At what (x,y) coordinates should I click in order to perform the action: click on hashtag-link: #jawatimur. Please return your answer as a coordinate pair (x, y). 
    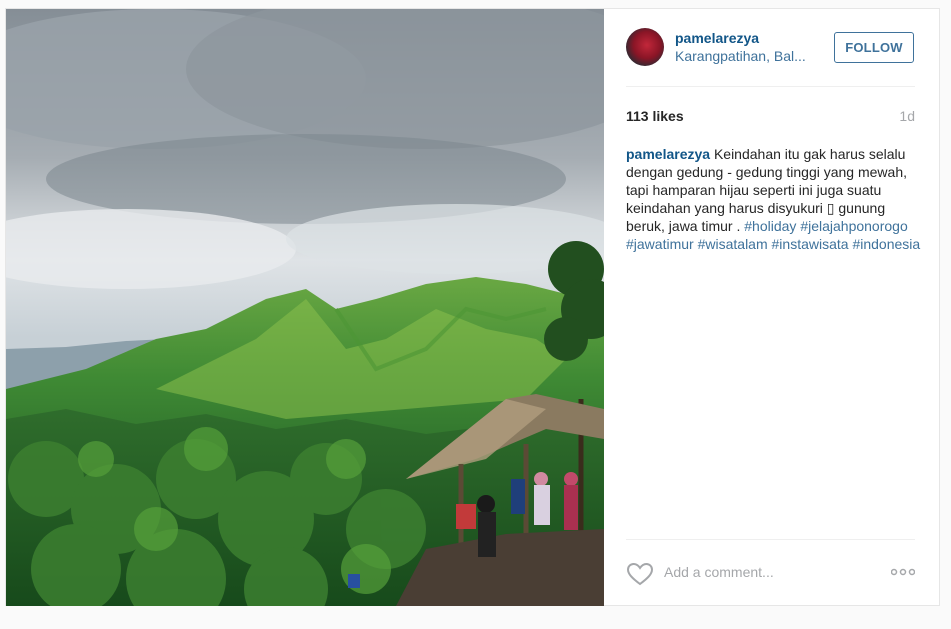
    Looking at the image, I should click on (660, 244).